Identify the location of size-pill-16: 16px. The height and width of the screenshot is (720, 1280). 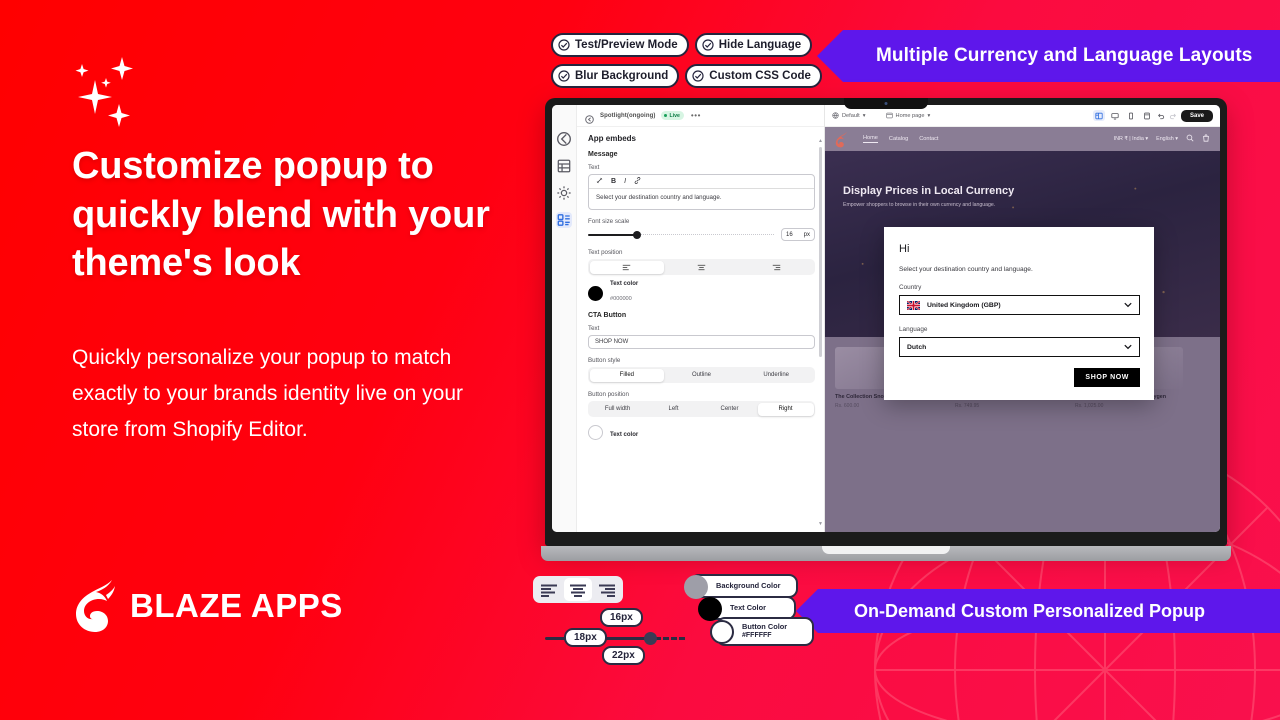
(621, 617).